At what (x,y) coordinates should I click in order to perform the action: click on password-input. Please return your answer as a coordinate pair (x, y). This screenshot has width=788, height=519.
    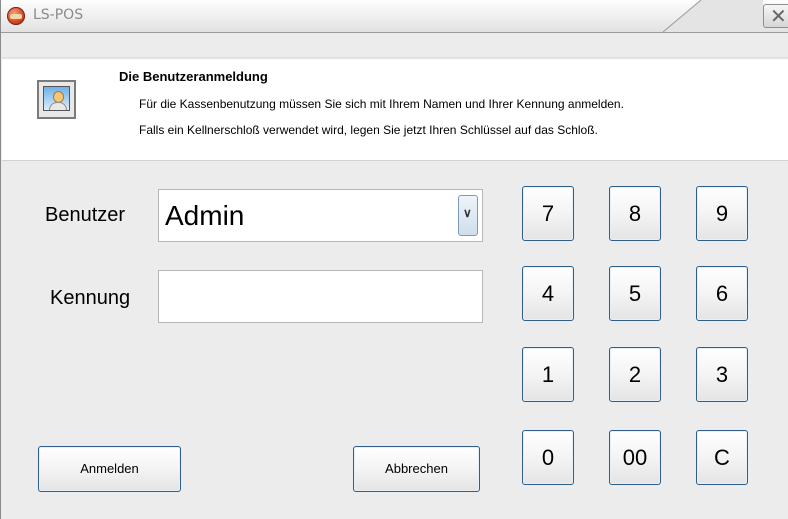
    Looking at the image, I should click on (320, 296).